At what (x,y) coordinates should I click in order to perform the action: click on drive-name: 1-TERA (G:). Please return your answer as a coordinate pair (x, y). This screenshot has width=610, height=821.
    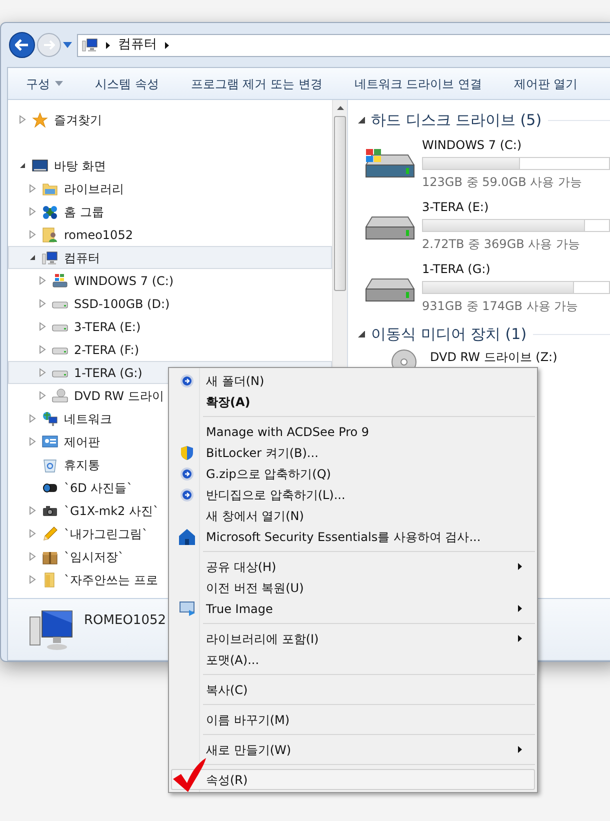
    Looking at the image, I should click on (457, 269).